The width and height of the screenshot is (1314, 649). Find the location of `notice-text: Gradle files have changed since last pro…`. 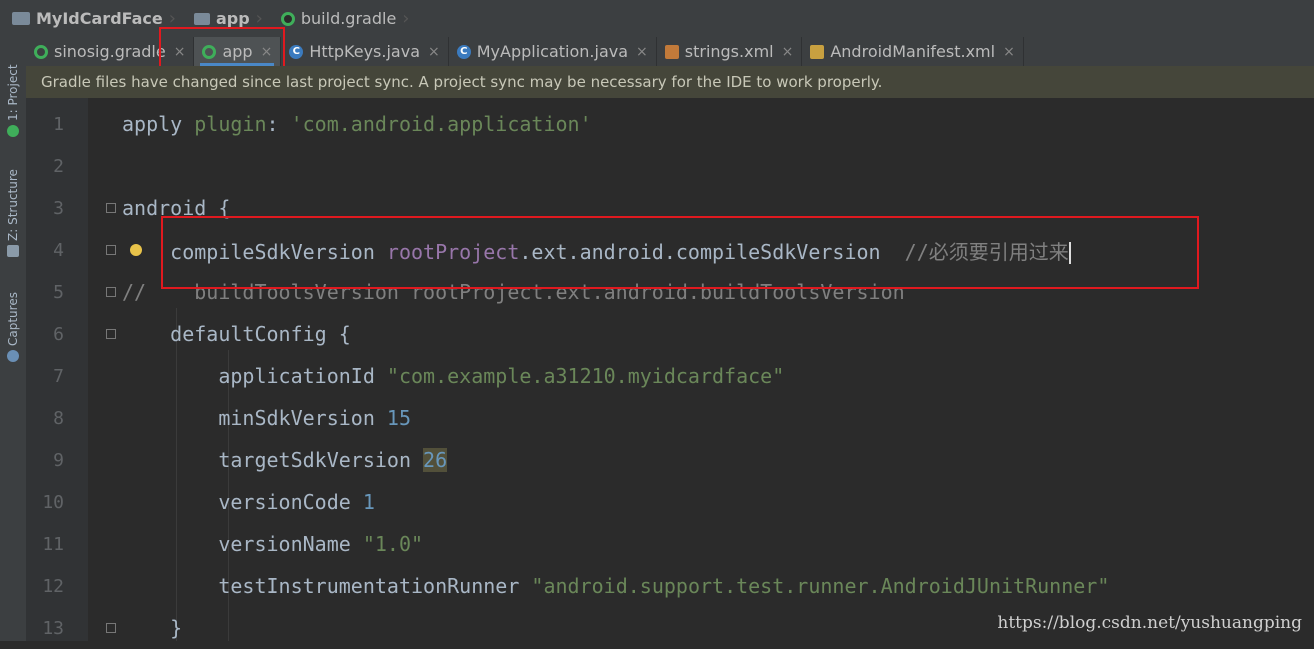

notice-text: Gradle files have changed since last pro… is located at coordinates (462, 82).